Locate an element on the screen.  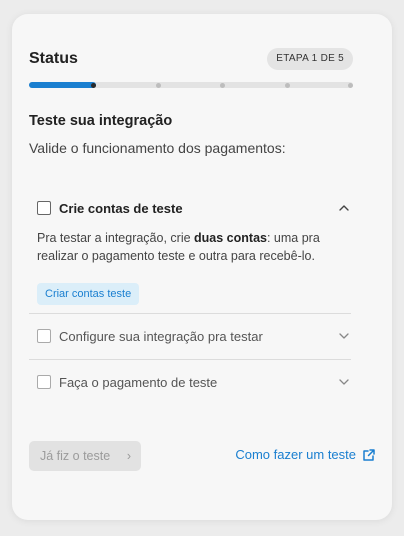
accordion-item-payment: Faça o pagamento de teste is located at coordinates (190, 383).